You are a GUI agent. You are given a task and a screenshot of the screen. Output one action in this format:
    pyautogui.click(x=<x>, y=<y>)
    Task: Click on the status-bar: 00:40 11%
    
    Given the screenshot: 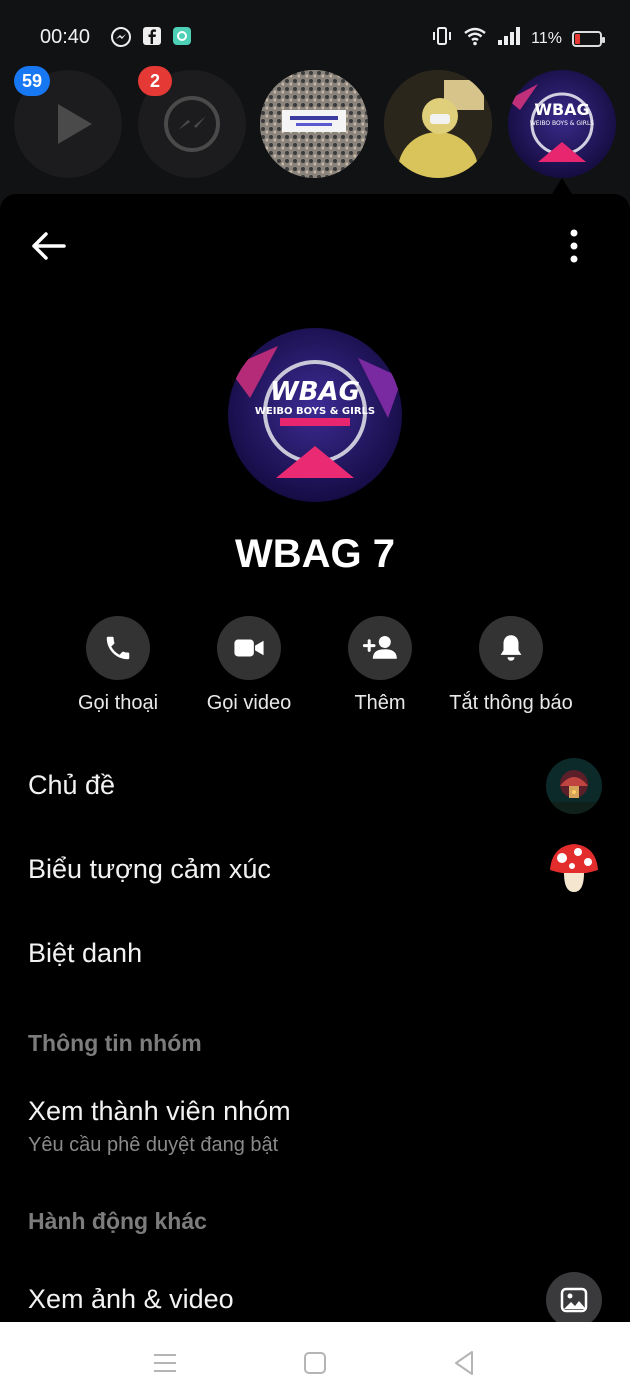 What is the action you would take?
    pyautogui.click(x=315, y=35)
    